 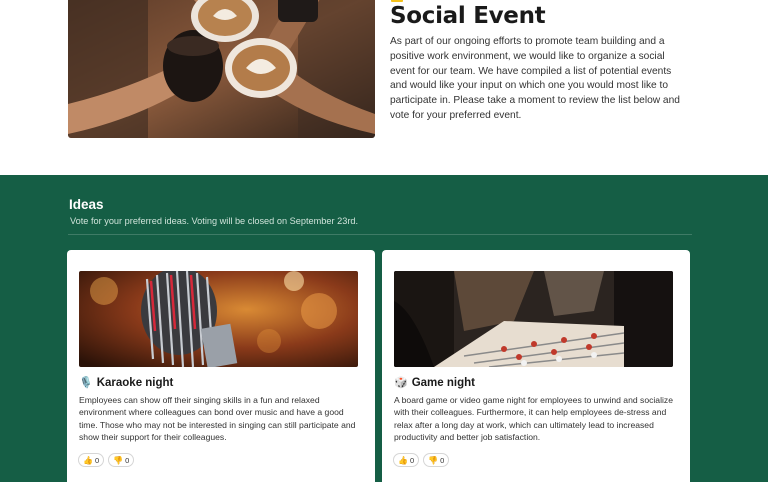 What do you see at coordinates (380, 234) in the screenshot?
I see `divider` at bounding box center [380, 234].